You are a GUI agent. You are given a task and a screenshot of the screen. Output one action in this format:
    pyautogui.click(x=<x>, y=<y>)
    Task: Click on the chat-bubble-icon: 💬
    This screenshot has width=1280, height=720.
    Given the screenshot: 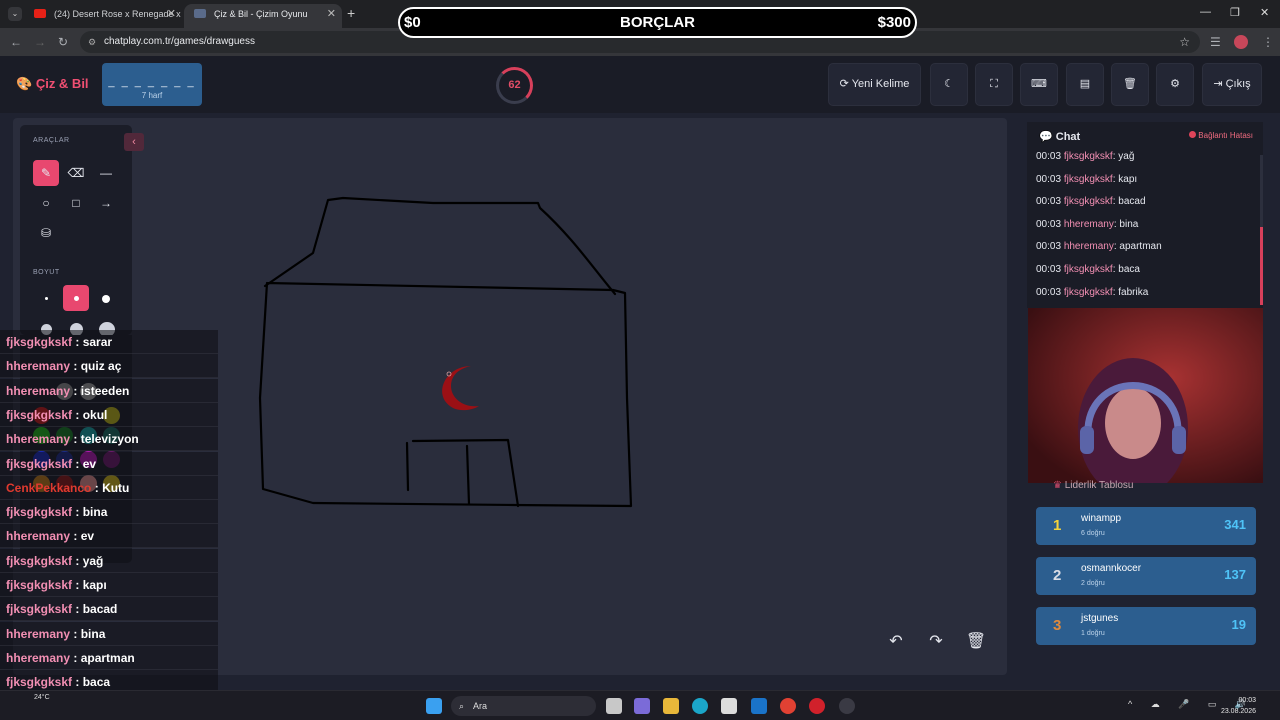 What is the action you would take?
    pyautogui.click(x=1046, y=137)
    